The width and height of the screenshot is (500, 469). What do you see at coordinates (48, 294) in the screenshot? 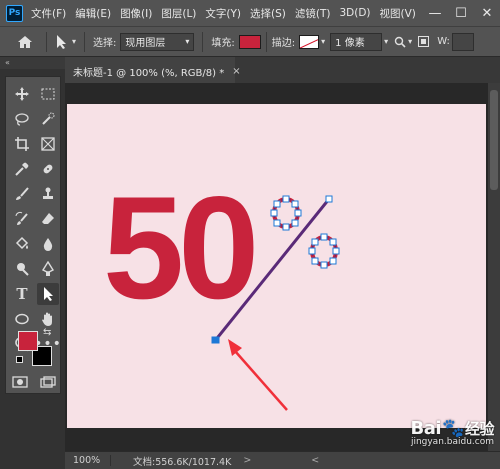
I see `direct-selection-tool-icon` at bounding box center [48, 294].